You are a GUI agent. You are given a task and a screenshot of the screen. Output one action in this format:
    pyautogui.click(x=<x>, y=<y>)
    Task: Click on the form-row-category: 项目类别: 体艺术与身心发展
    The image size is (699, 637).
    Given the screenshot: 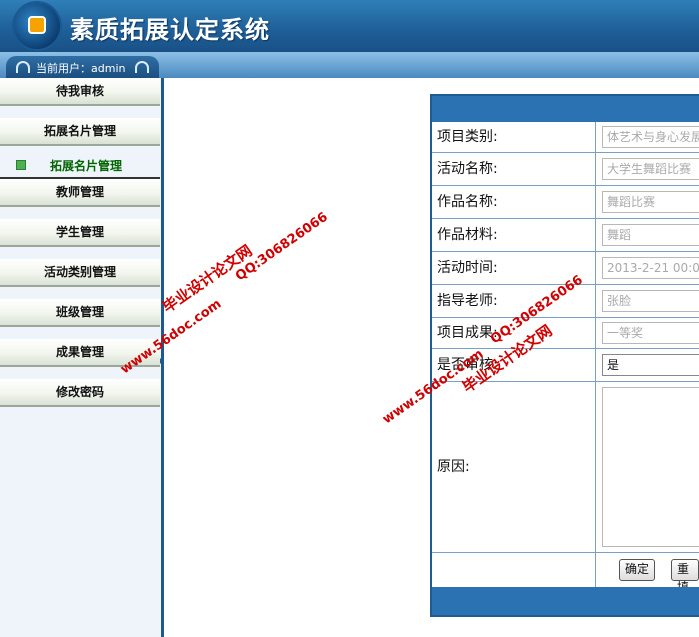 What is the action you would take?
    pyautogui.click(x=565, y=137)
    